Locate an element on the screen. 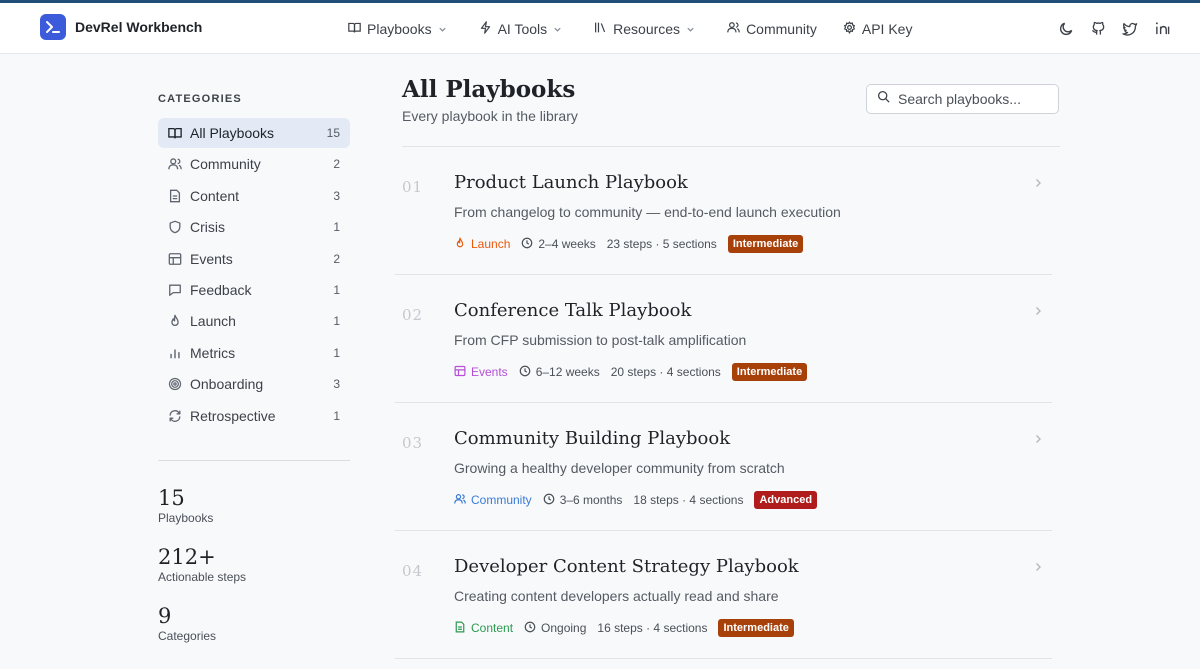  target-icon is located at coordinates (175, 384).